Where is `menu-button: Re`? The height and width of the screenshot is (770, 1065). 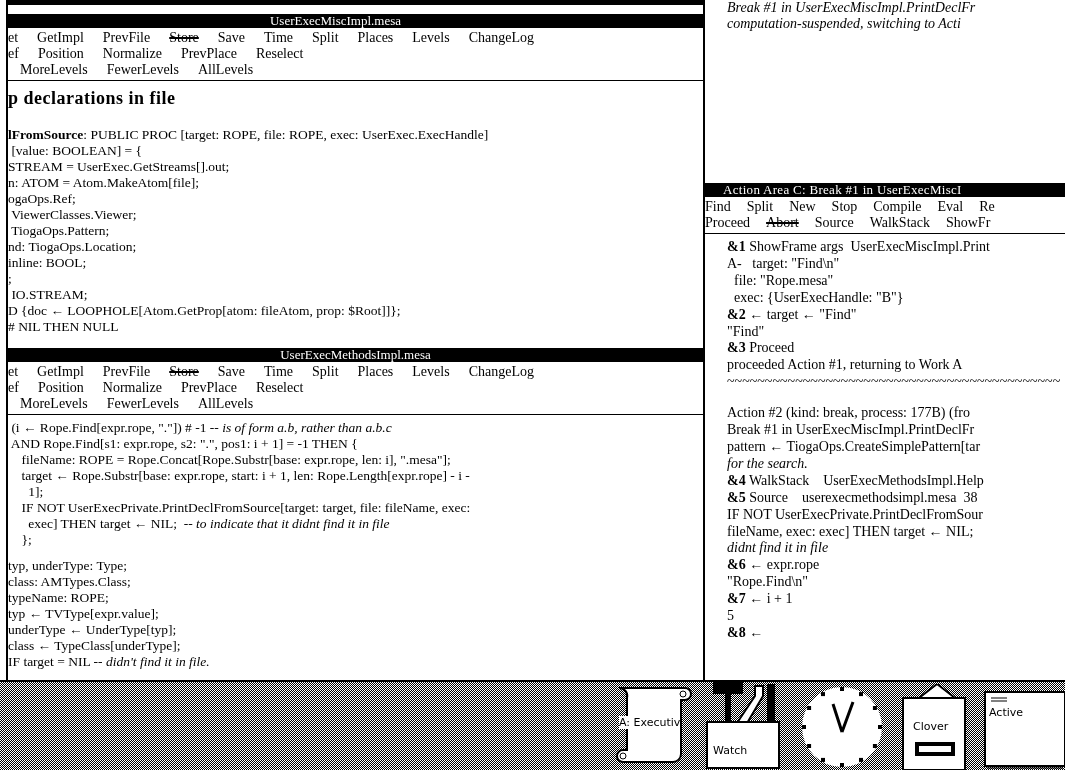
menu-button: Re is located at coordinates (987, 207).